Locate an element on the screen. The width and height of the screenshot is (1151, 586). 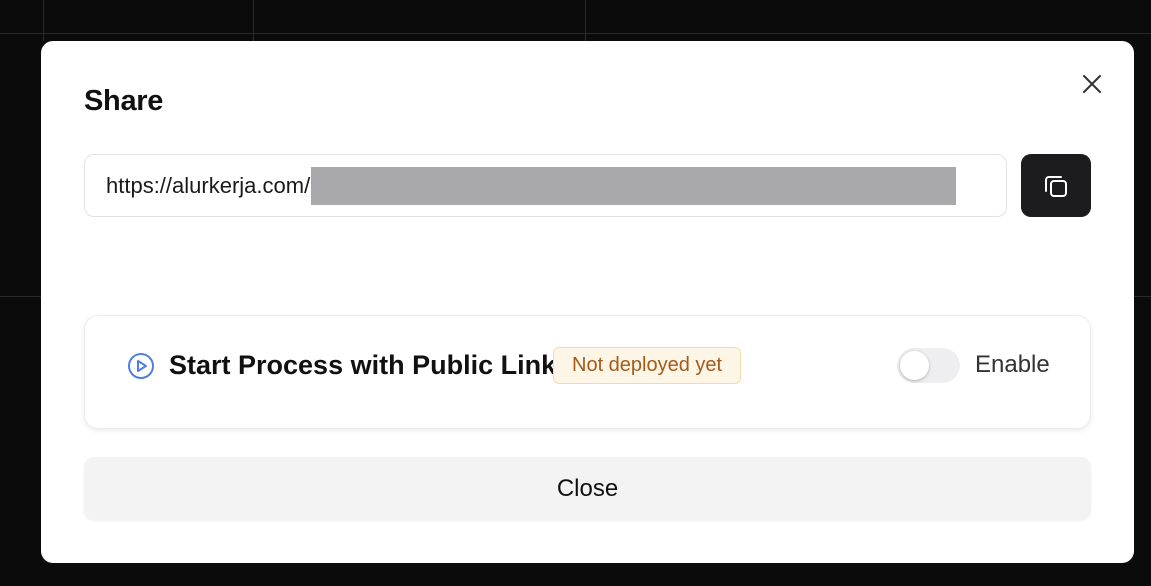
enable-toggle-label: Enable is located at coordinates (1012, 365).